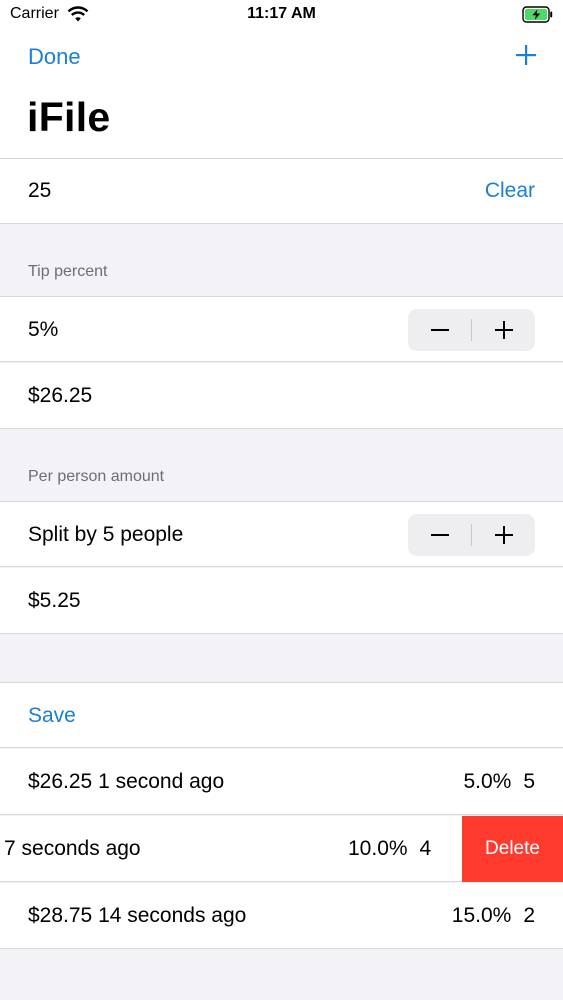  What do you see at coordinates (137, 915) in the screenshot?
I see `history-row-label: $28.75 14 seconds ago` at bounding box center [137, 915].